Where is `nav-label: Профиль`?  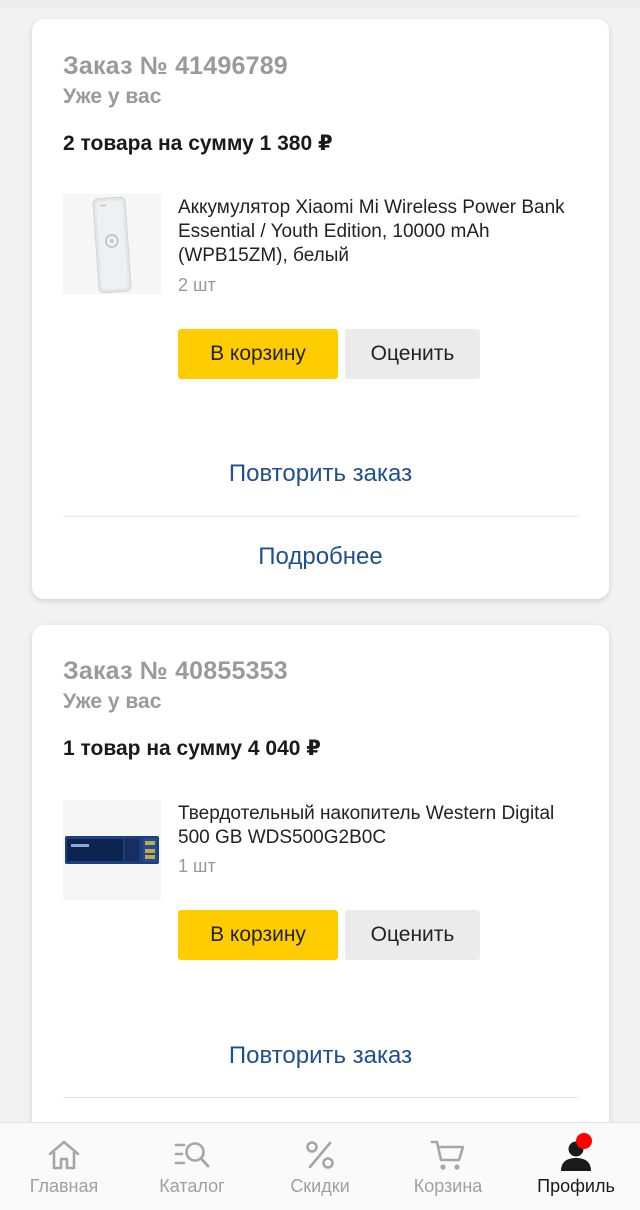 nav-label: Профиль is located at coordinates (576, 1186).